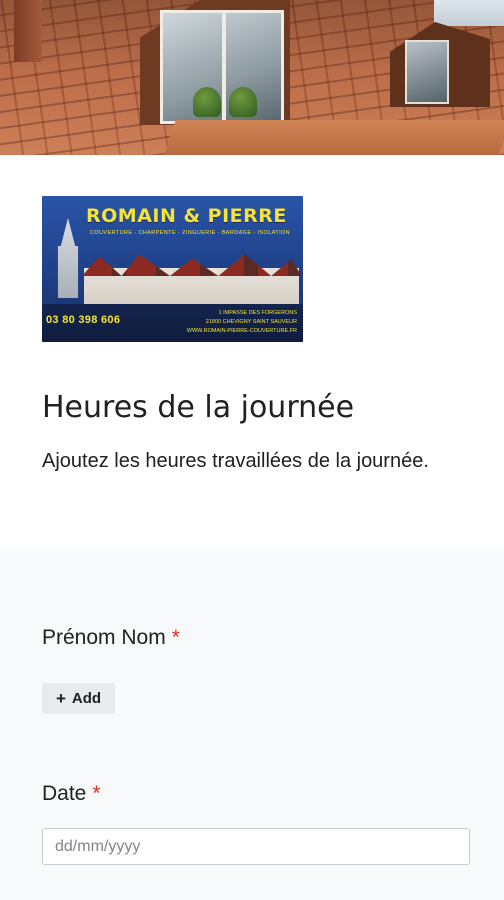 The width and height of the screenshot is (504, 900). I want to click on logo-address-line1: 1 IMPASSE DES FORGERONS, so click(257, 313).